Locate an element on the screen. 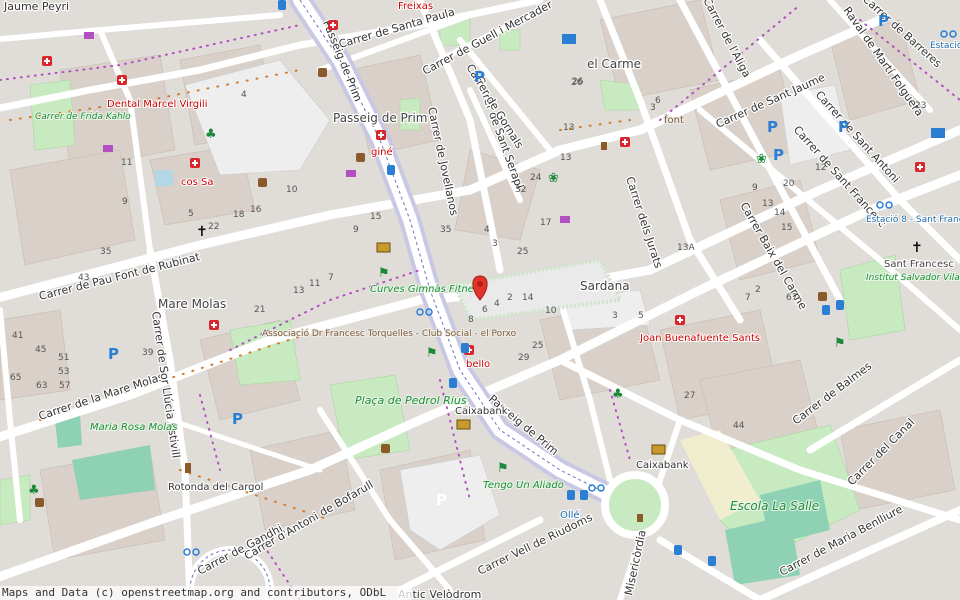 Image resolution: width=960 pixels, height=600 pixels. house-number: 13A is located at coordinates (686, 248).